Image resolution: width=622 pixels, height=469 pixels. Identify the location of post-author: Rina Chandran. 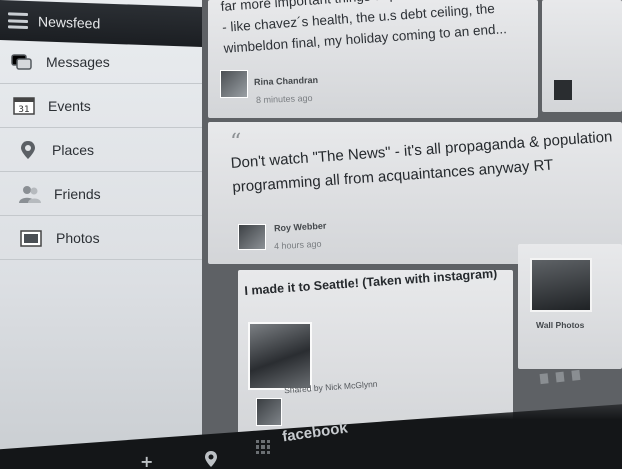
(286, 81).